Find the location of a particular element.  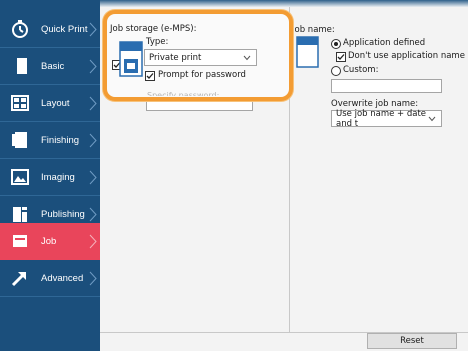

header-strip is located at coordinates (284, 3).